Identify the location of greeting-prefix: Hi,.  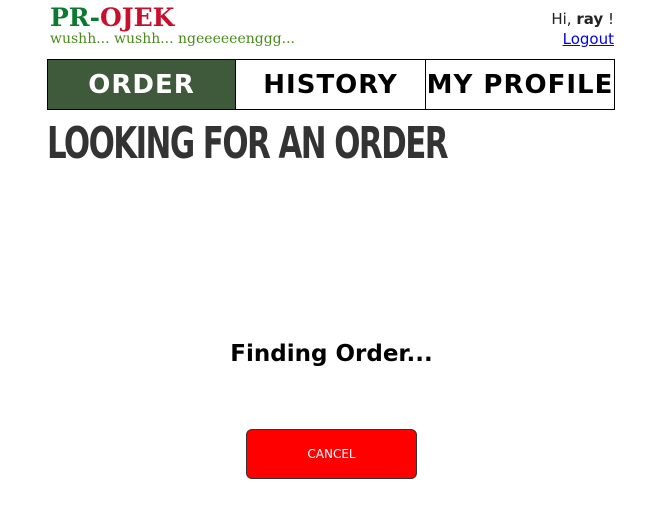
(561, 19).